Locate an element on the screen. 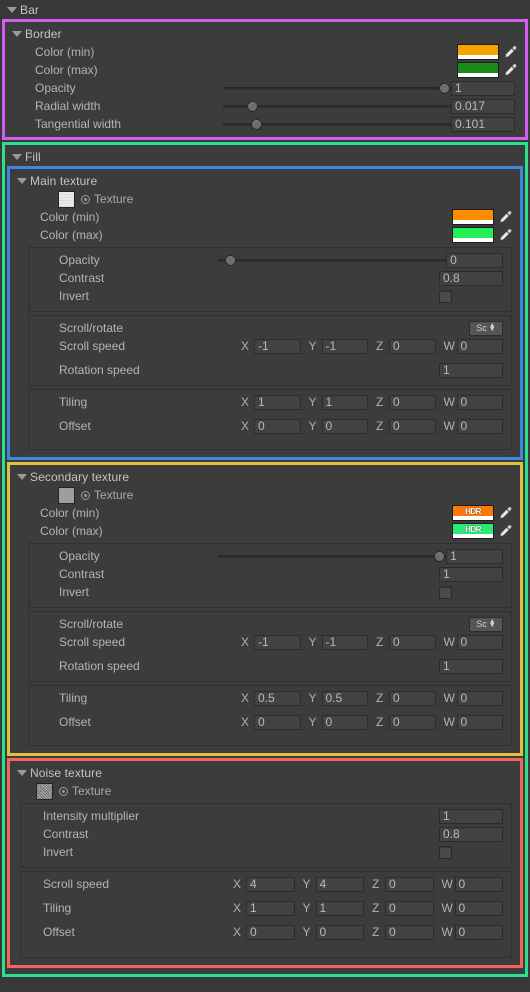  value-secondary-rotation-speed: 1 is located at coordinates (471, 666).